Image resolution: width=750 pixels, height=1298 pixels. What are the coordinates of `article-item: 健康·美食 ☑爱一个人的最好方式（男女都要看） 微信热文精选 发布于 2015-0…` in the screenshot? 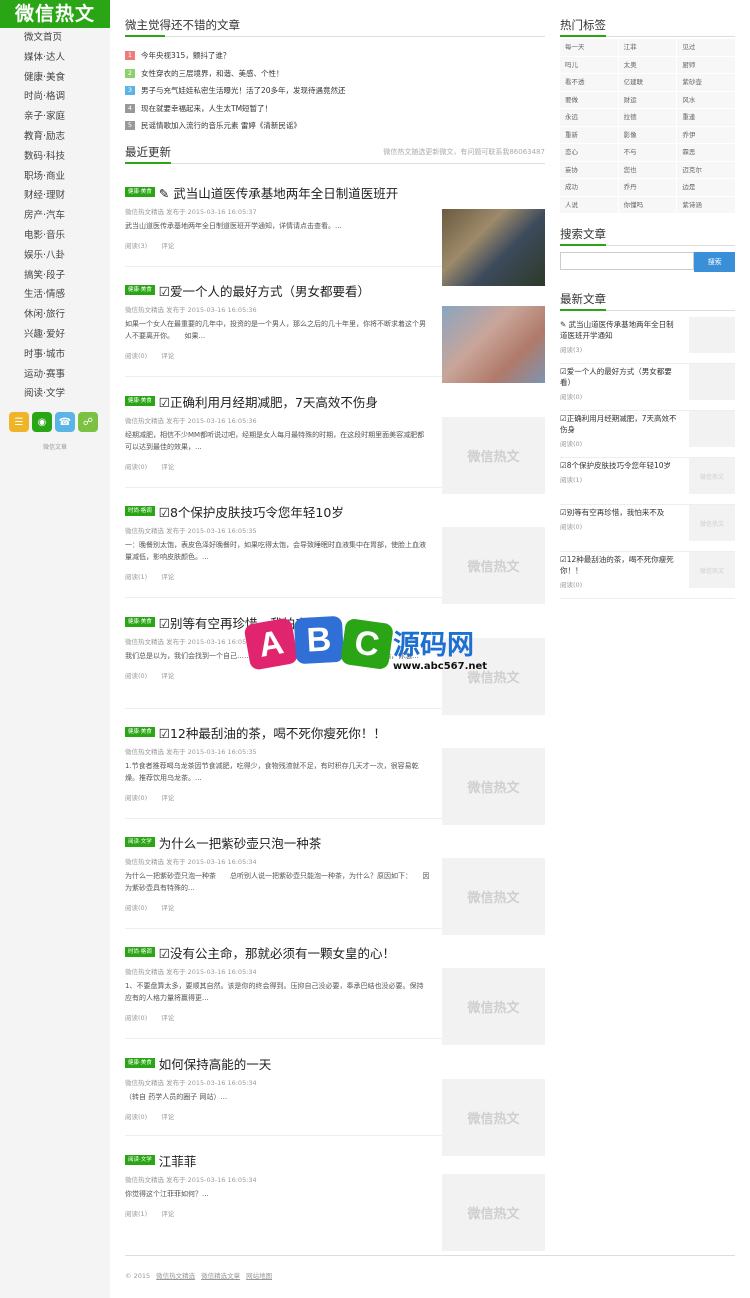 It's located at (335, 331).